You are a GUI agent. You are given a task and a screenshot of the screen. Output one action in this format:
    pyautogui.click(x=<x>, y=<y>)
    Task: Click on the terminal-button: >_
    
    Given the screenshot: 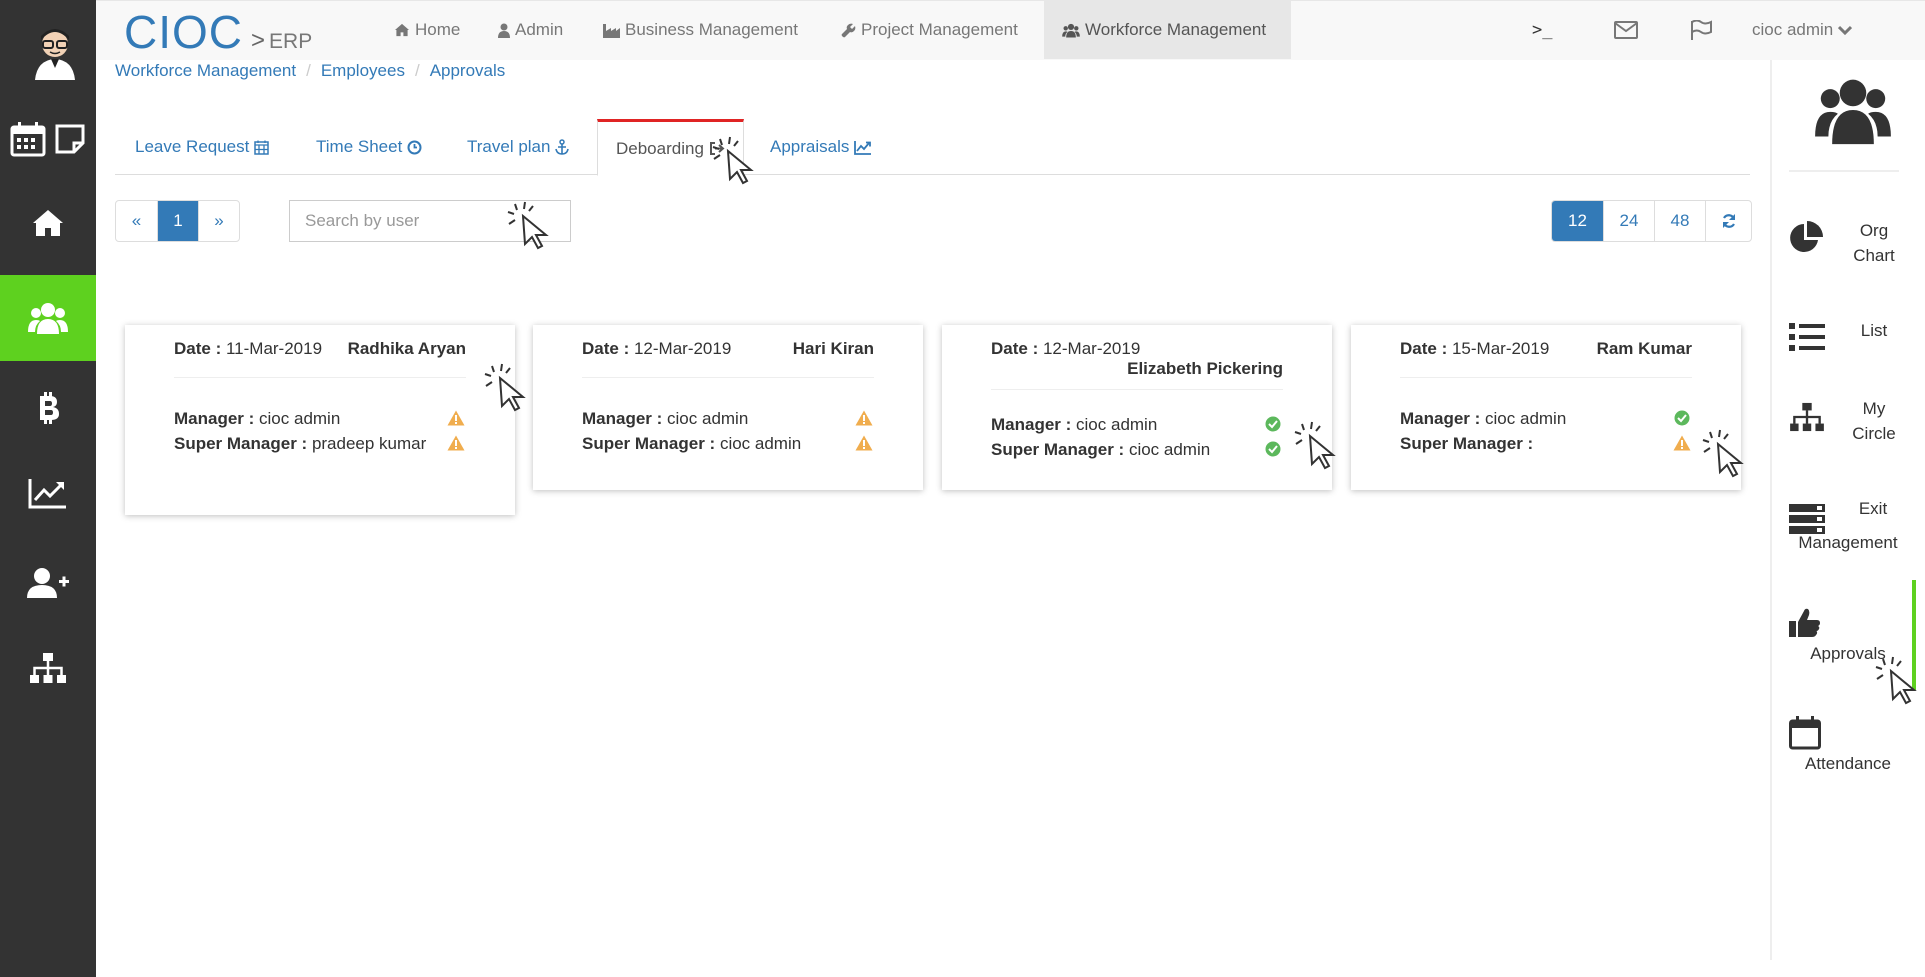 What is the action you would take?
    pyautogui.click(x=1542, y=30)
    